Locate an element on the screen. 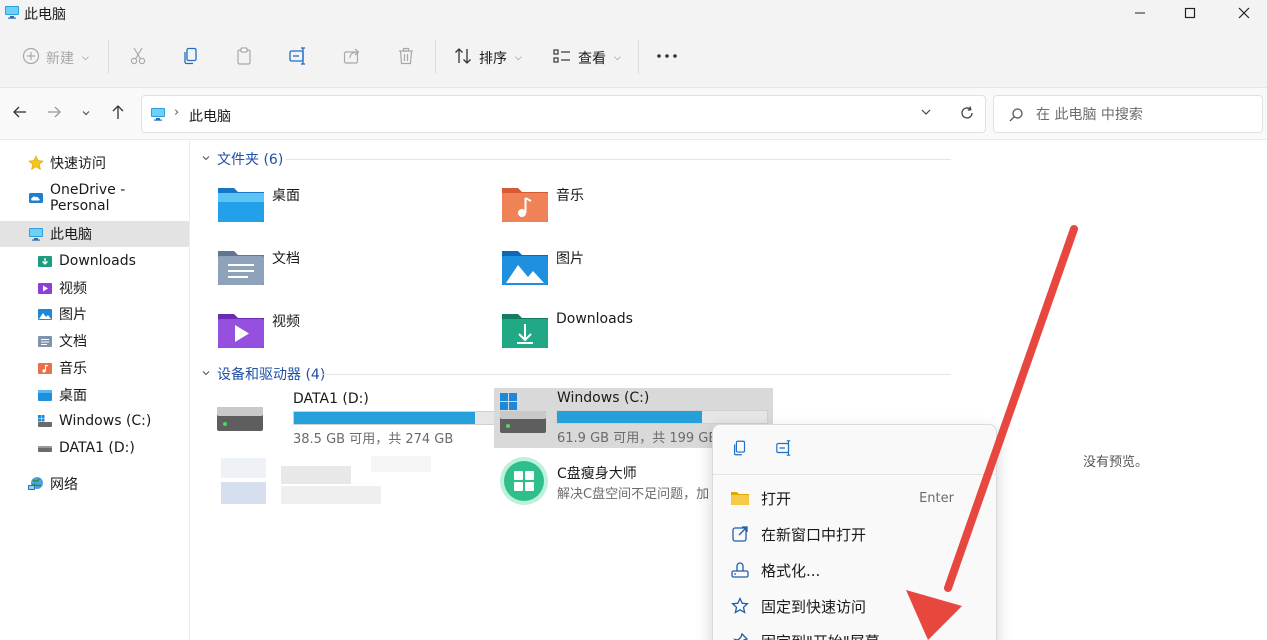 This screenshot has width=1267, height=640. paste-icon is located at coordinates (244, 58).